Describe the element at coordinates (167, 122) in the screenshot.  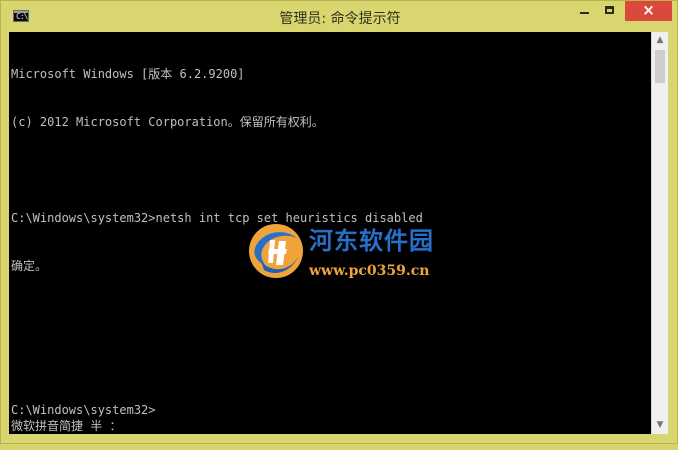
I see `console-line: (c) 2012 Microsoft Corporation。保留所有权利。` at that location.